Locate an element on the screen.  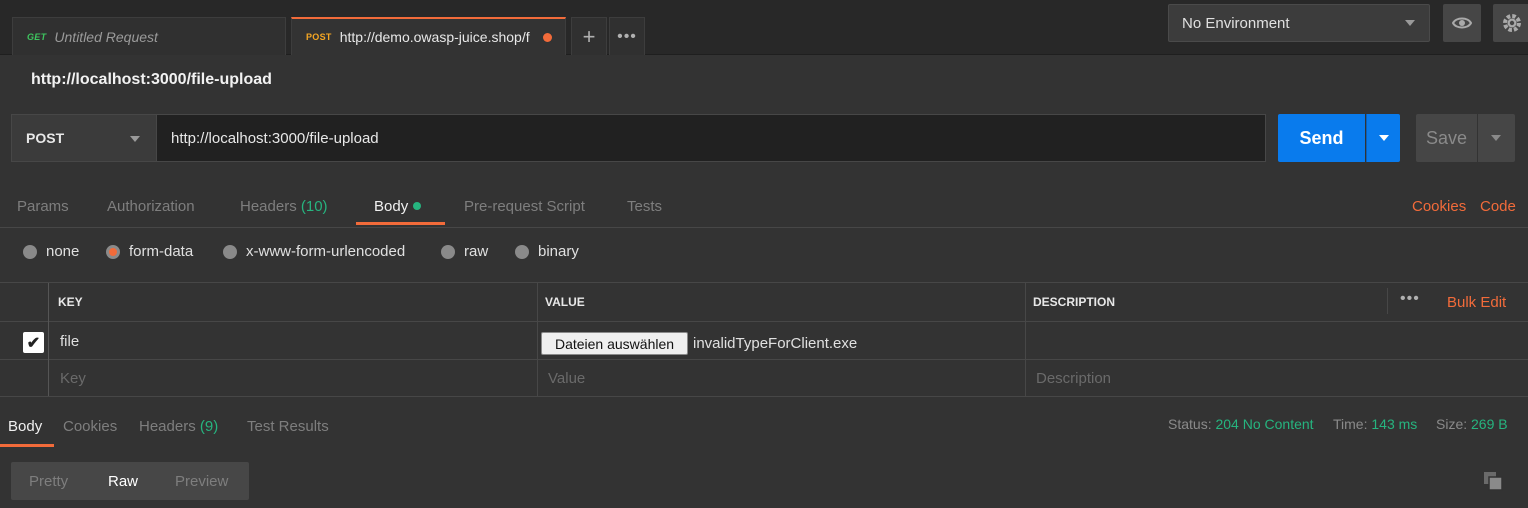
radio-label: x-www-form-urlencoded is located at coordinates (326, 251).